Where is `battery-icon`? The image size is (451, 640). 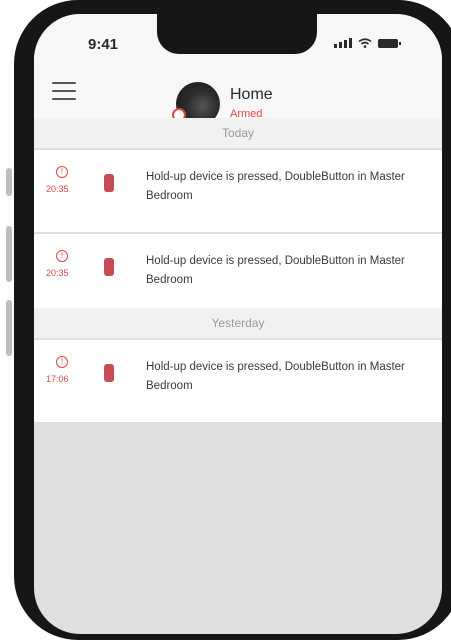 battery-icon is located at coordinates (389, 43).